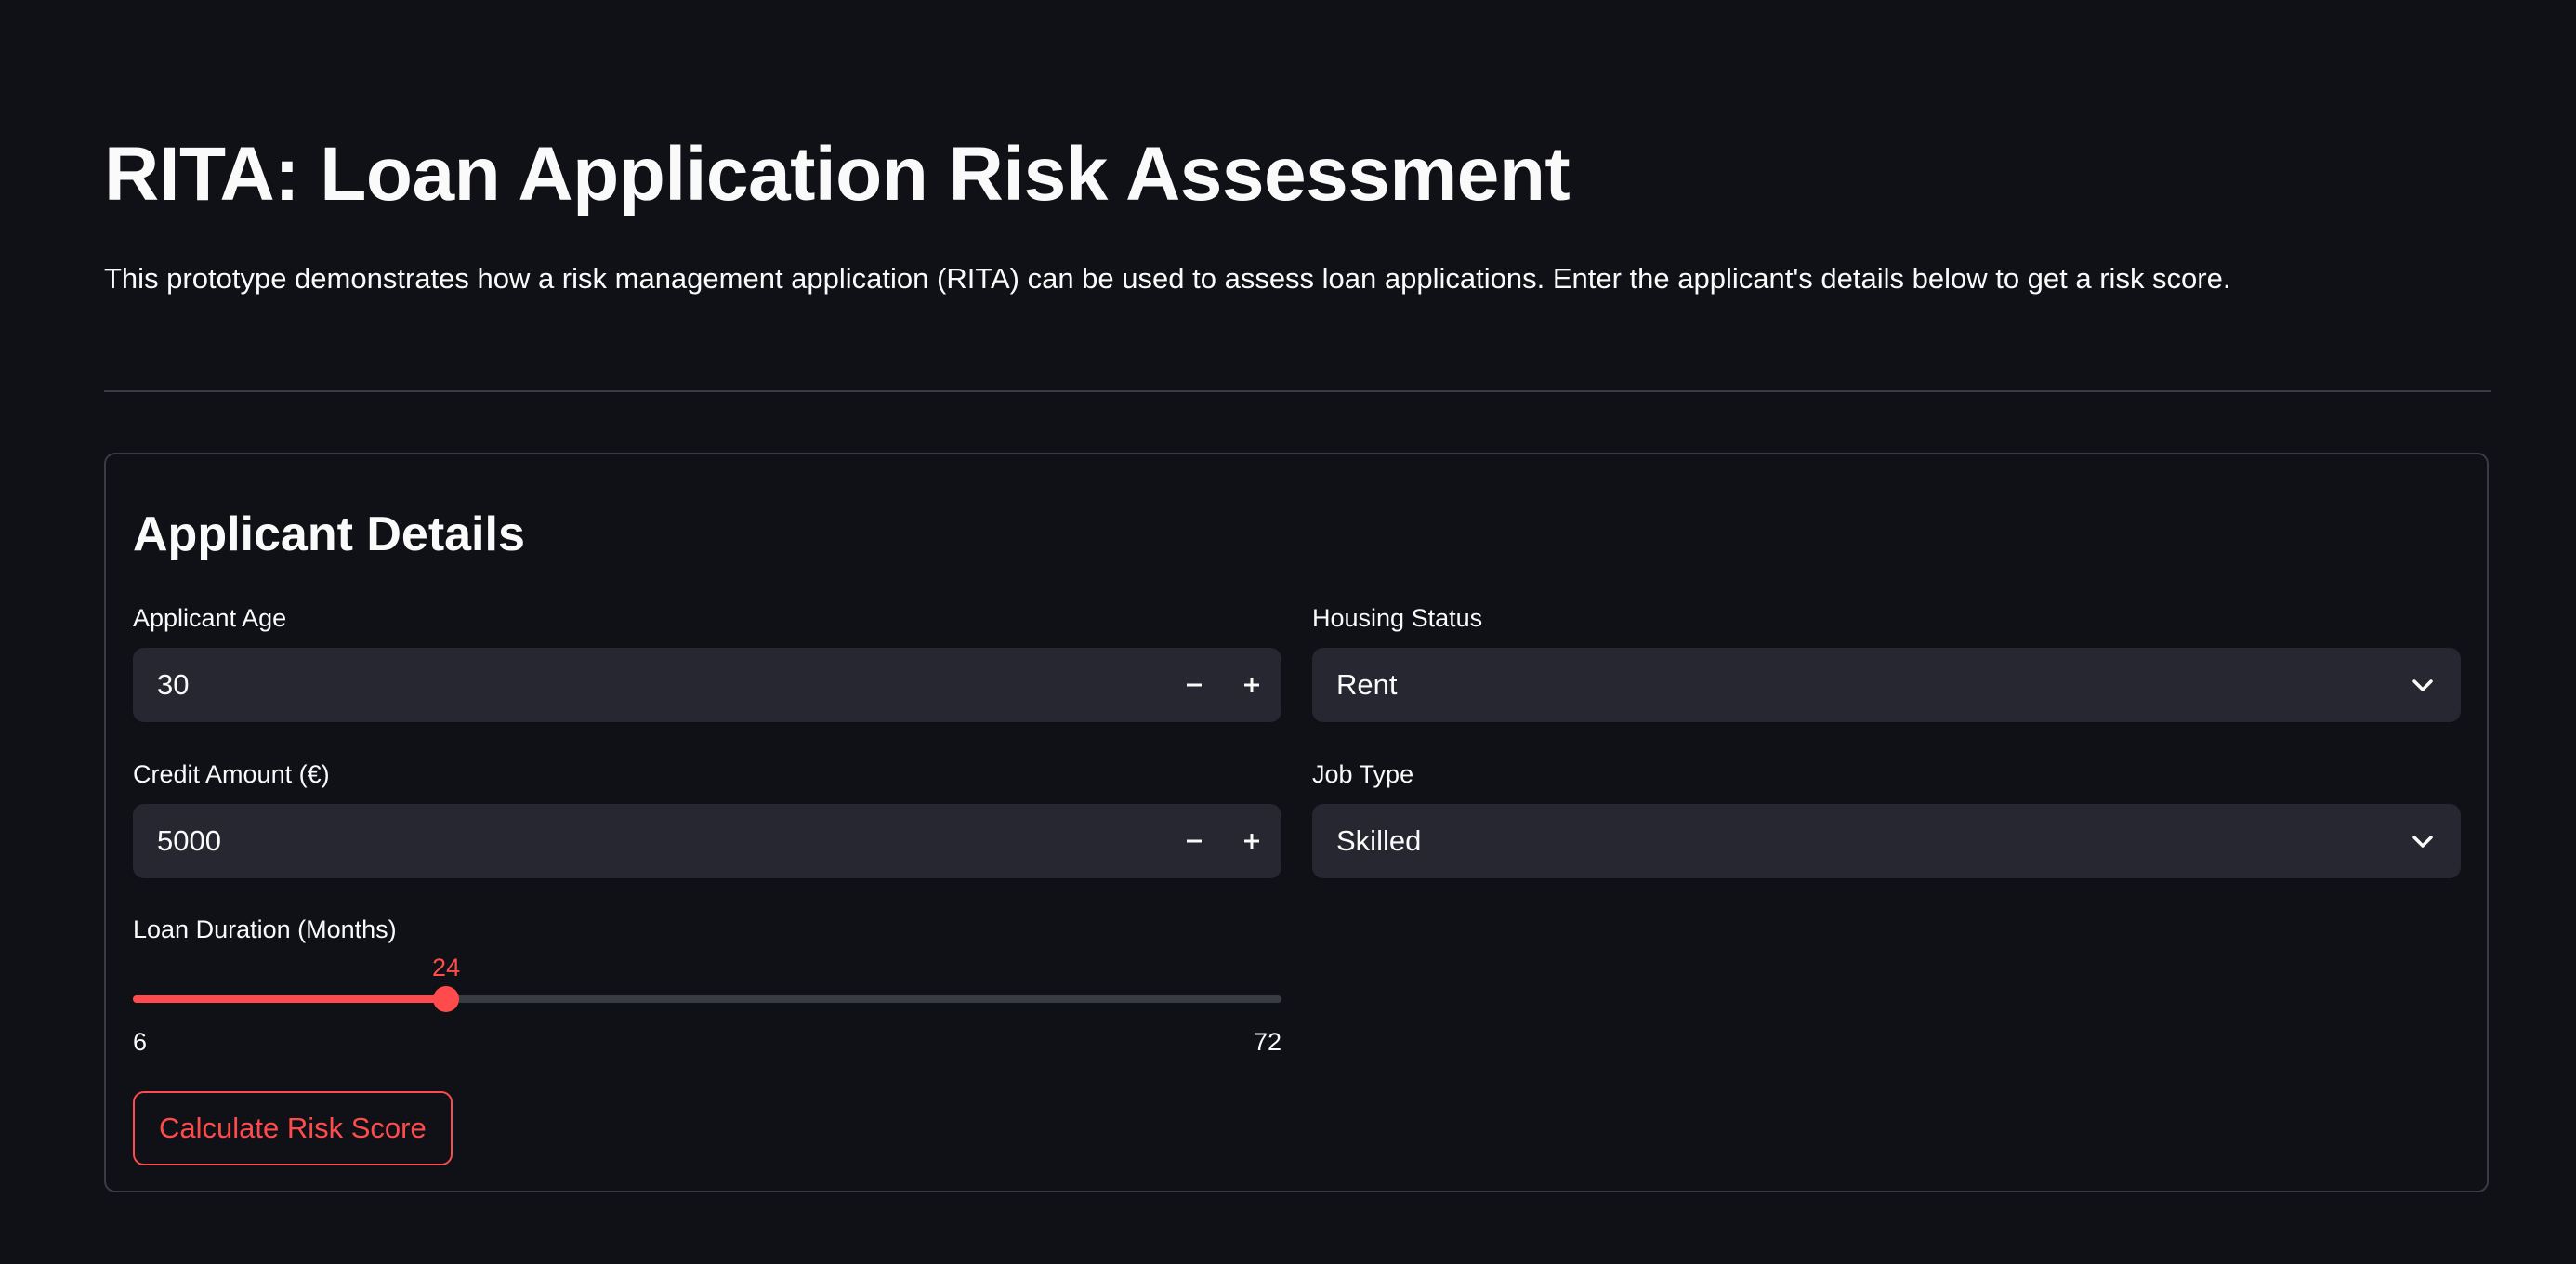 The width and height of the screenshot is (2576, 1264). Describe the element at coordinates (293, 1128) in the screenshot. I see `calculate-risk-score-button: Calculate Risk Score` at that location.